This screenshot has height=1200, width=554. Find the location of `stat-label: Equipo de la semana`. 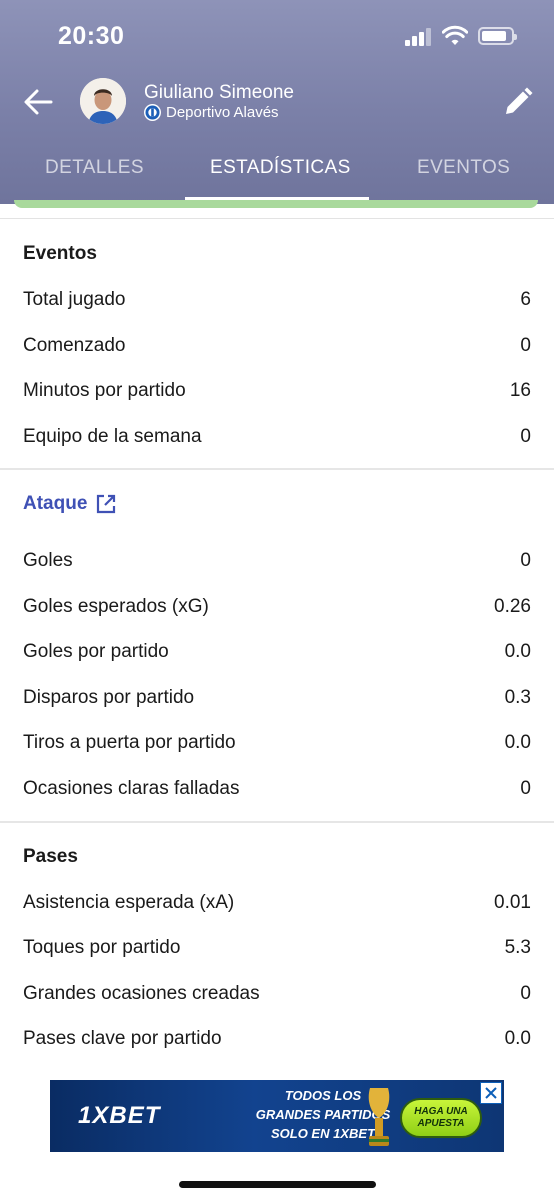

stat-label: Equipo de la semana is located at coordinates (112, 436).